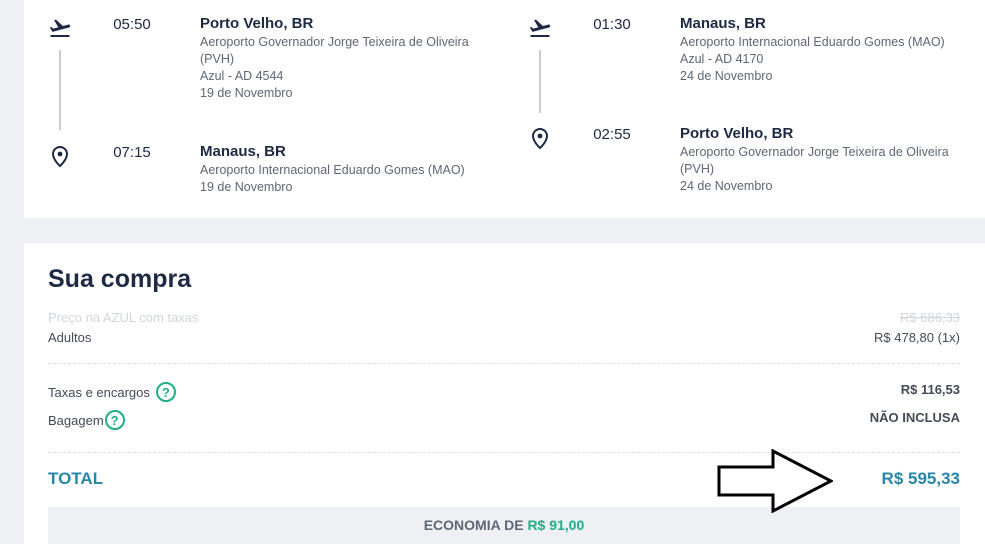  I want to click on economy-label: ECONOMIA DE, so click(473, 525).